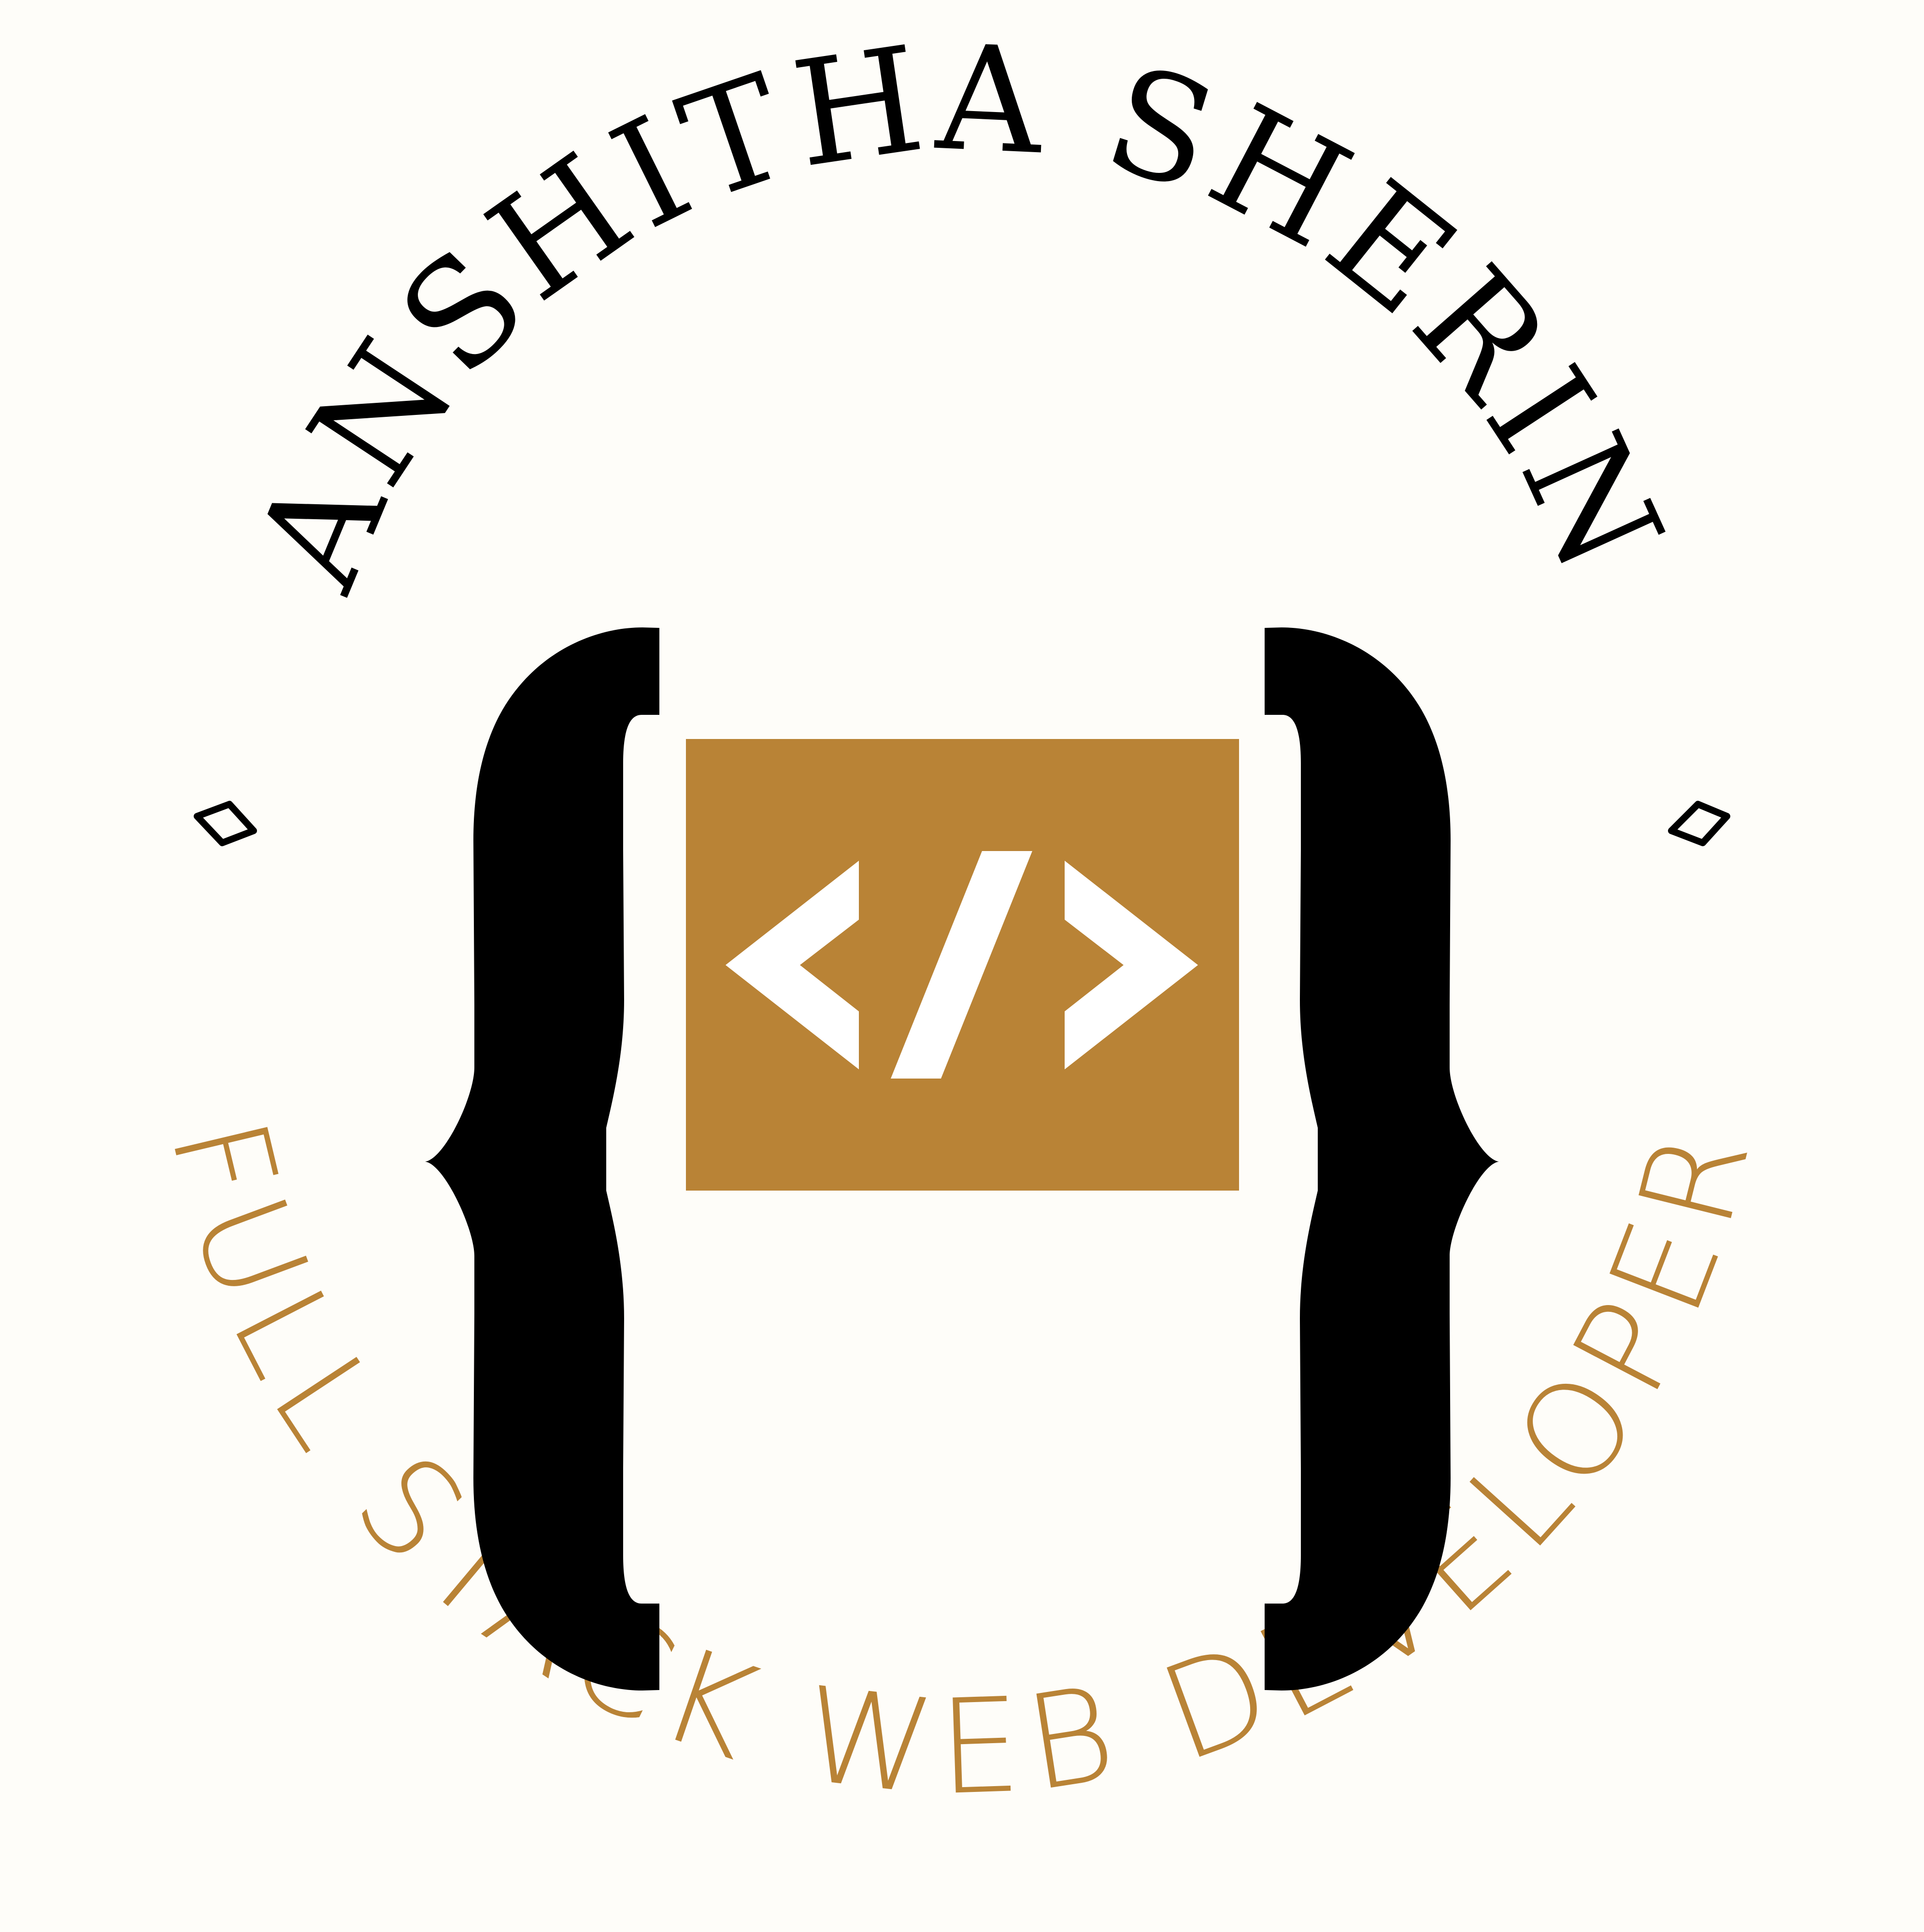 This screenshot has height=1932, width=1924. Describe the element at coordinates (225, 823) in the screenshot. I see `diamond-icon-left` at that location.